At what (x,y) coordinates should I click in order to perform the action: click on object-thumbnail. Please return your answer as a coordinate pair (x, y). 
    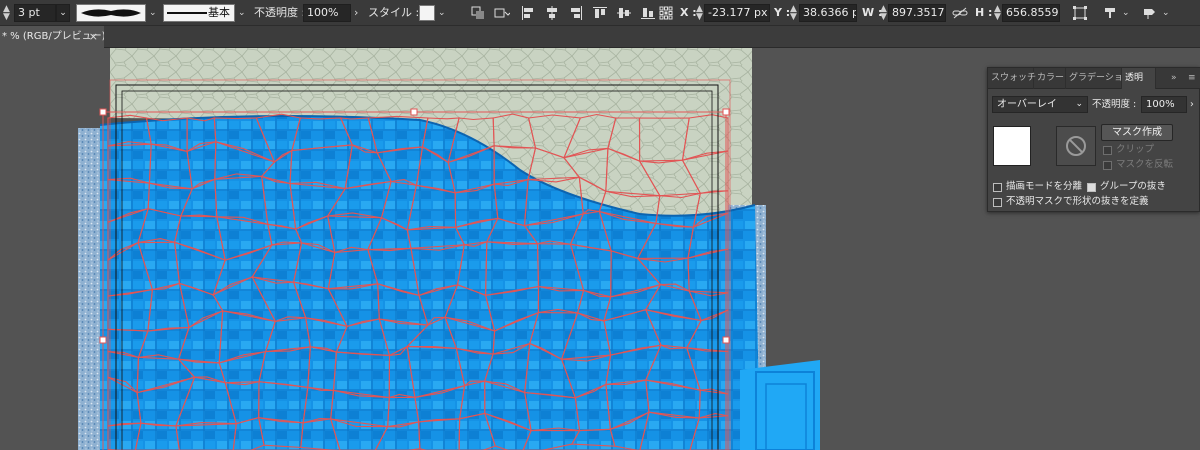
    Looking at the image, I should click on (1012, 146).